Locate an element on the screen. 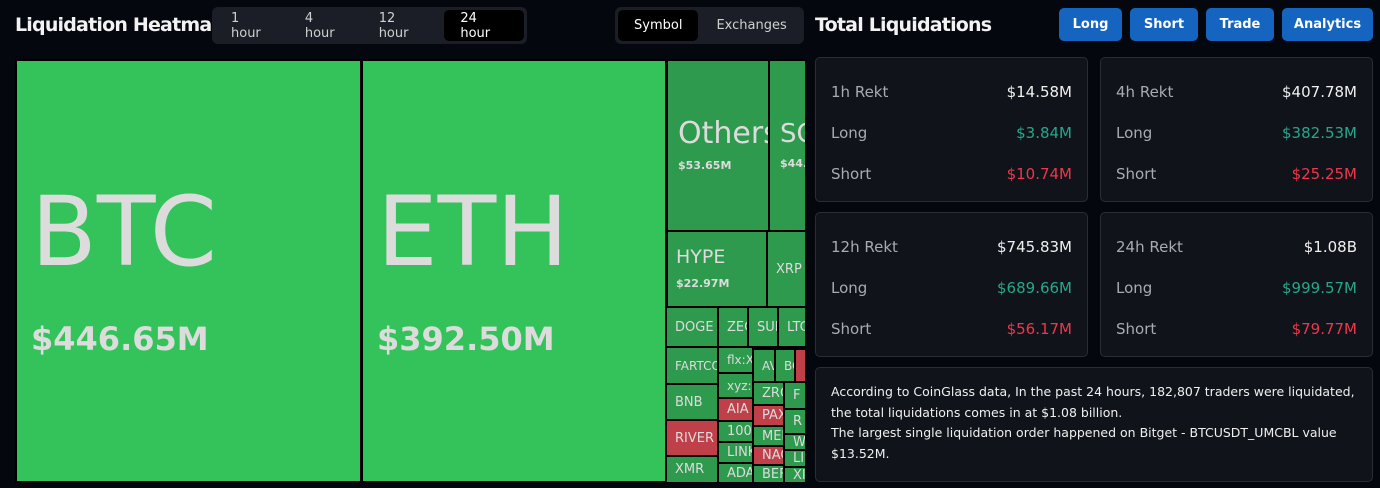  treemap-cell-nag: NAG is located at coordinates (768, 455).